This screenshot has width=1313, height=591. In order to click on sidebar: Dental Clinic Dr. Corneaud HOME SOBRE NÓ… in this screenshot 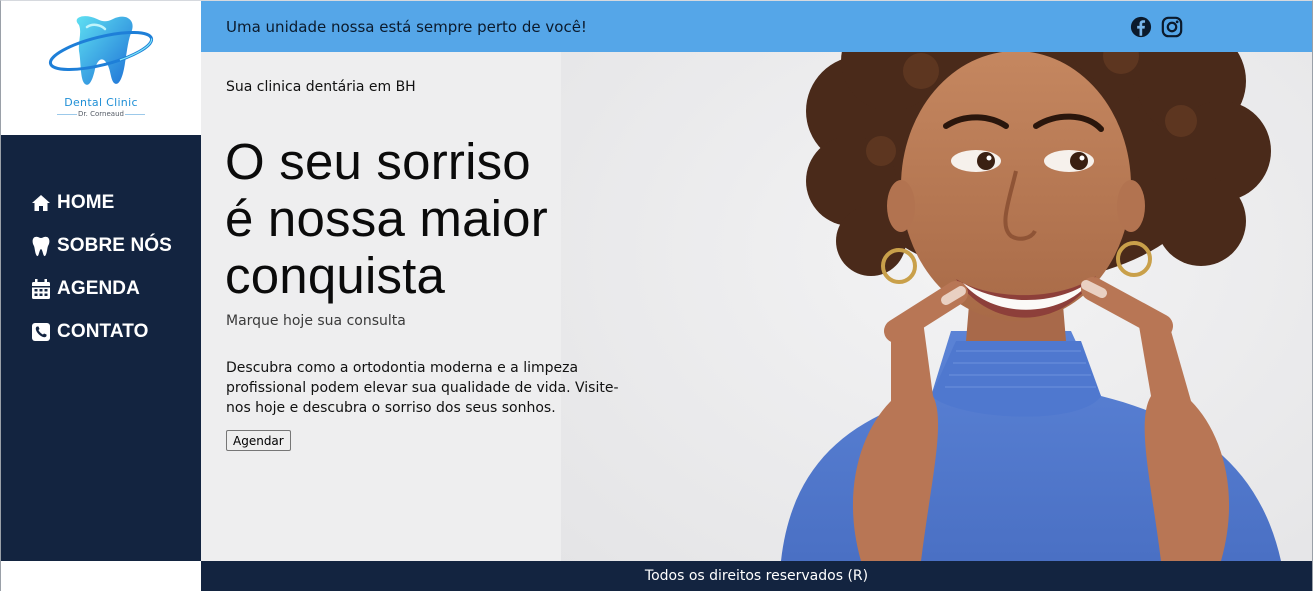, I will do `click(101, 281)`.